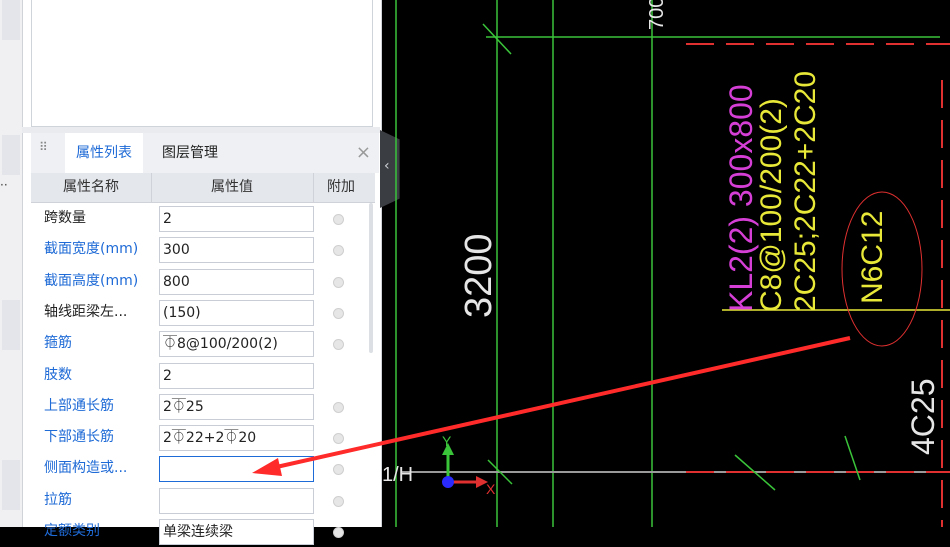 The height and width of the screenshot is (547, 950). I want to click on beam-label-name: KL2(2) 300x800, so click(741, 198).